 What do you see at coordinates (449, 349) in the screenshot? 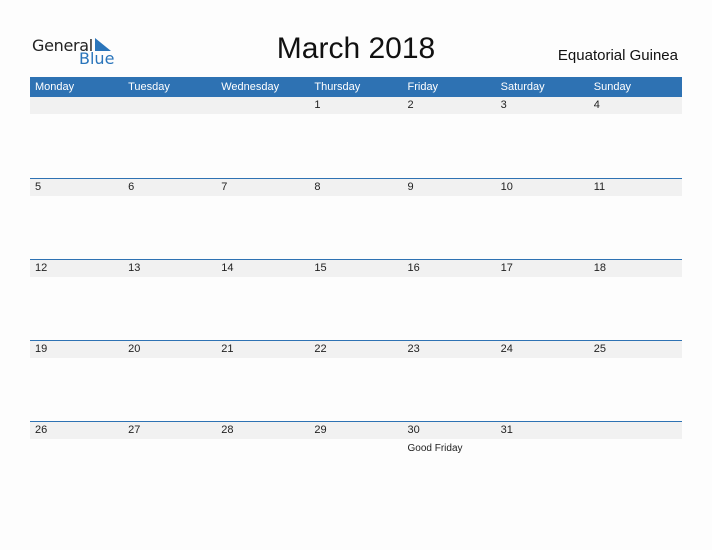
I see `day-cell: 23` at bounding box center [449, 349].